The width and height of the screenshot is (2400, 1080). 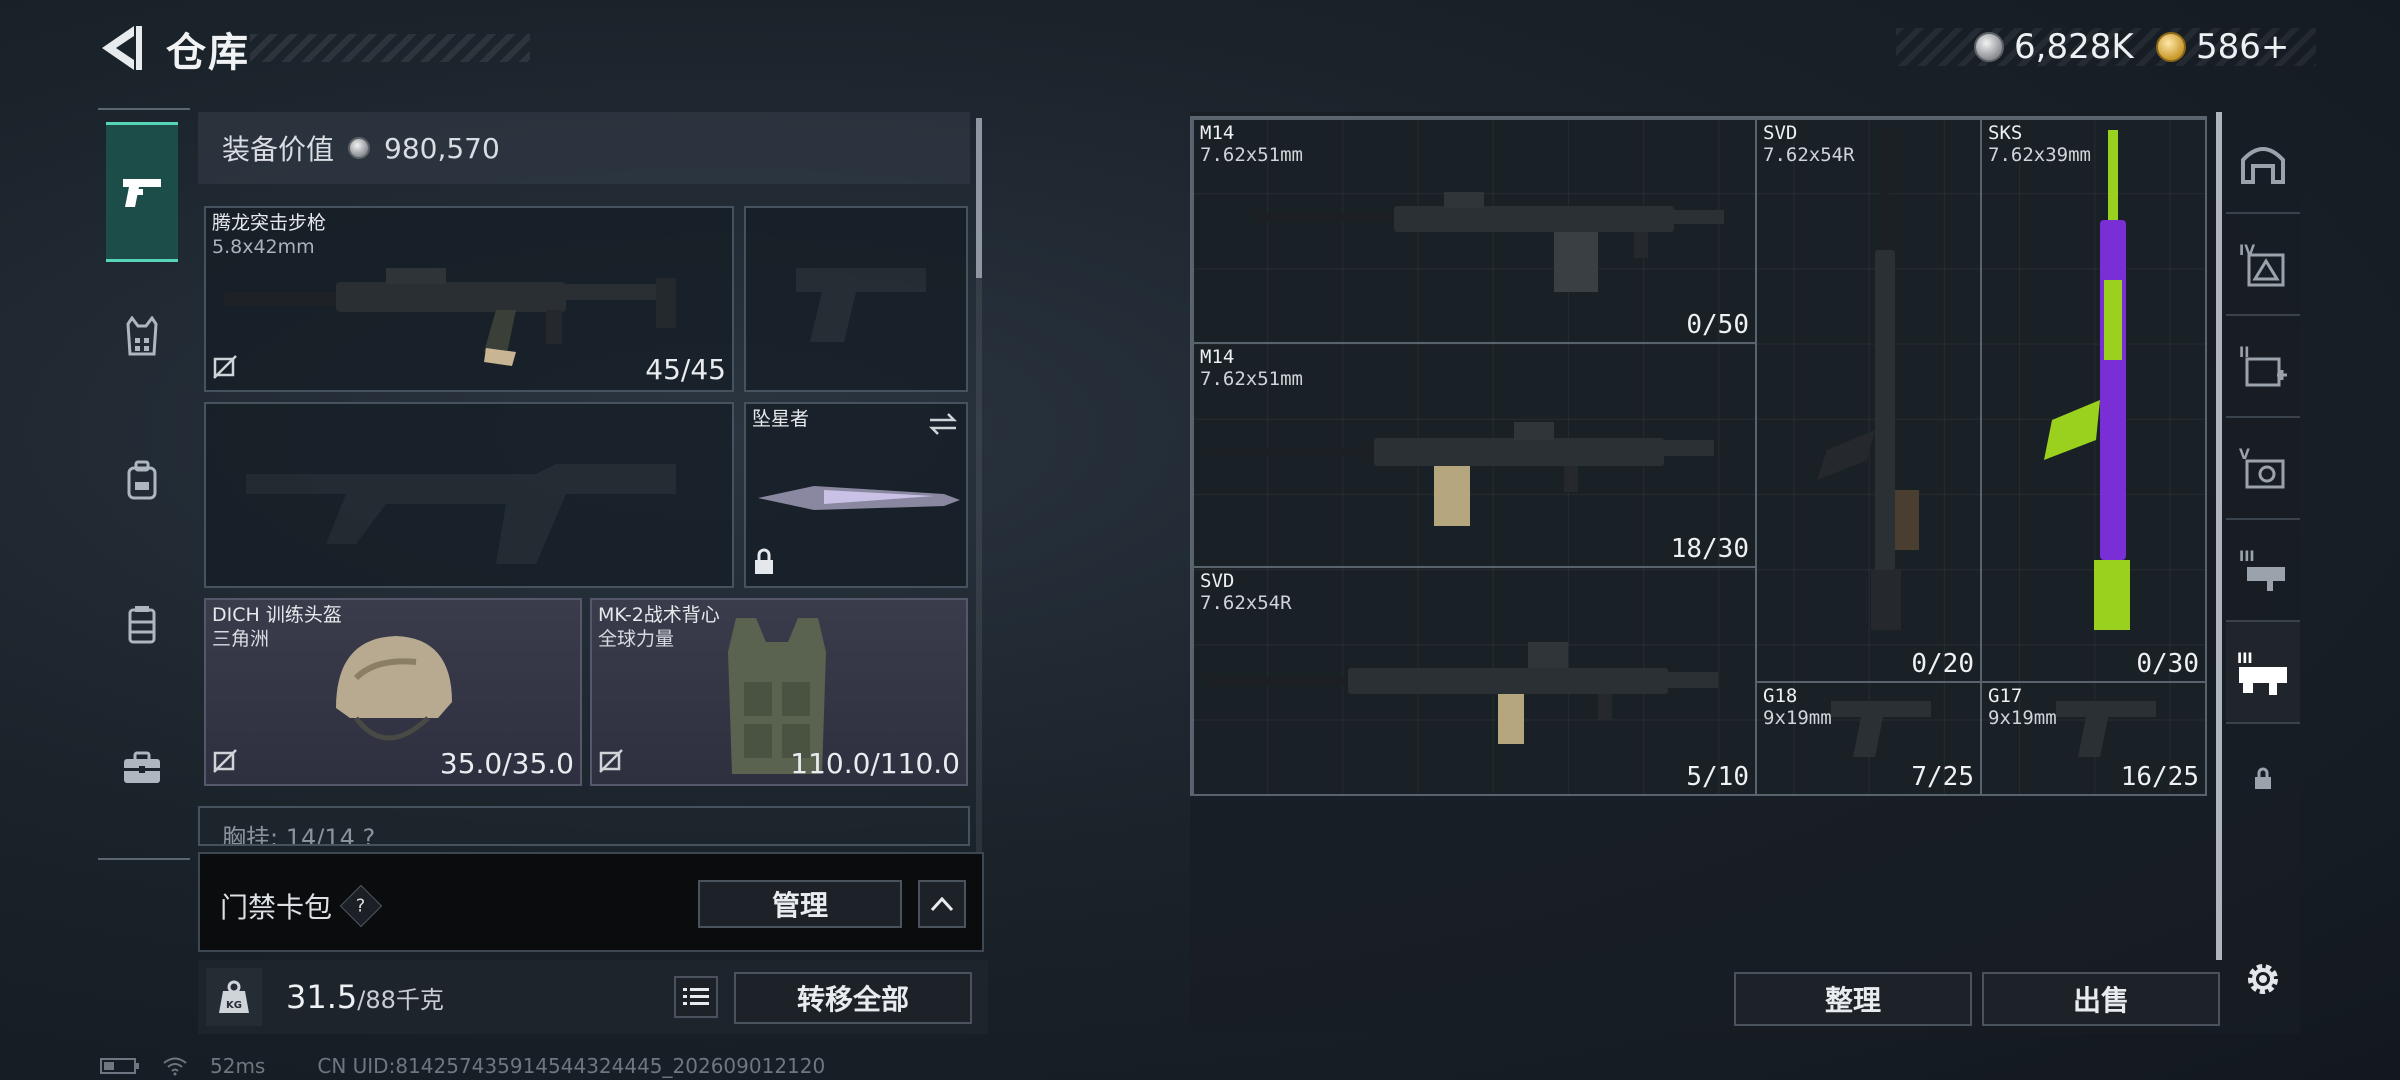 What do you see at coordinates (2263, 165) in the screenshot?
I see `storage-home-icon` at bounding box center [2263, 165].